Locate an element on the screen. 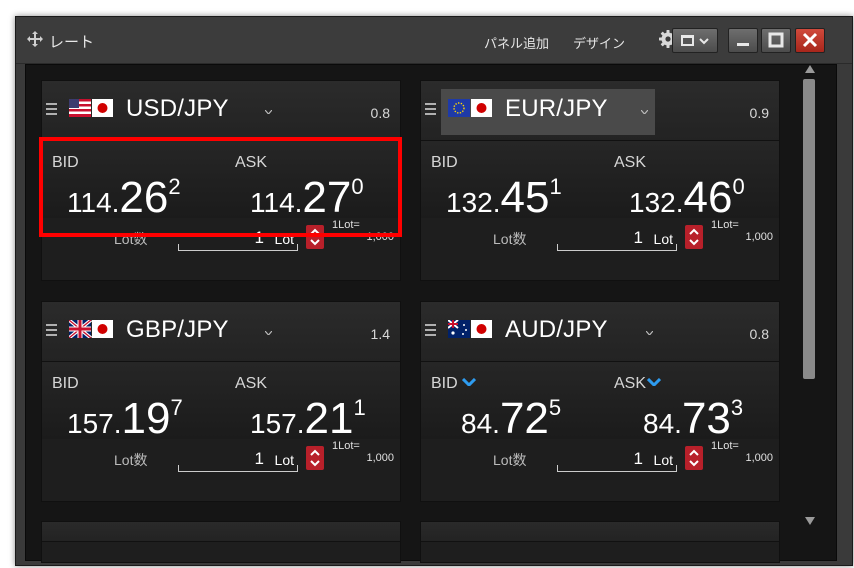  pair-name: EUR/JPY is located at coordinates (556, 109).